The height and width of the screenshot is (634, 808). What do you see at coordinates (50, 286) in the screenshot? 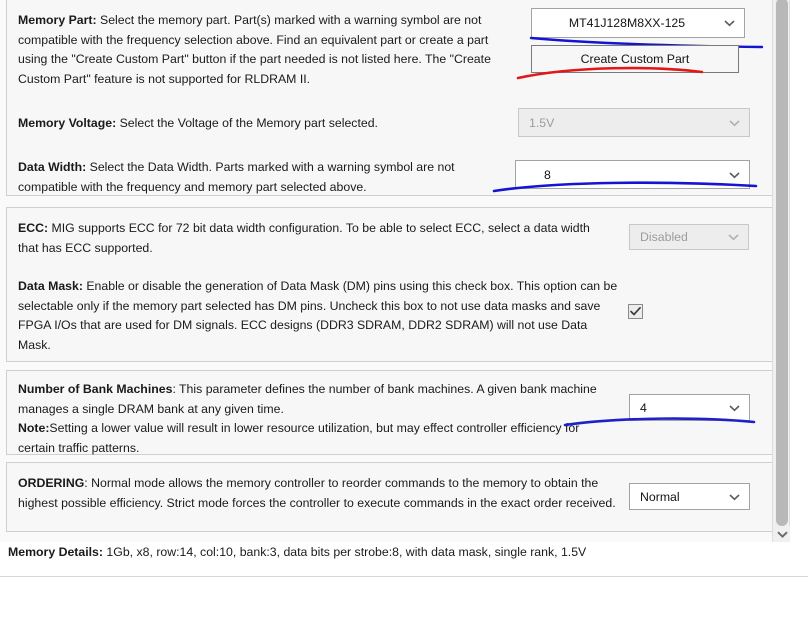
I see `data-mask-label: Data Mask:` at bounding box center [50, 286].